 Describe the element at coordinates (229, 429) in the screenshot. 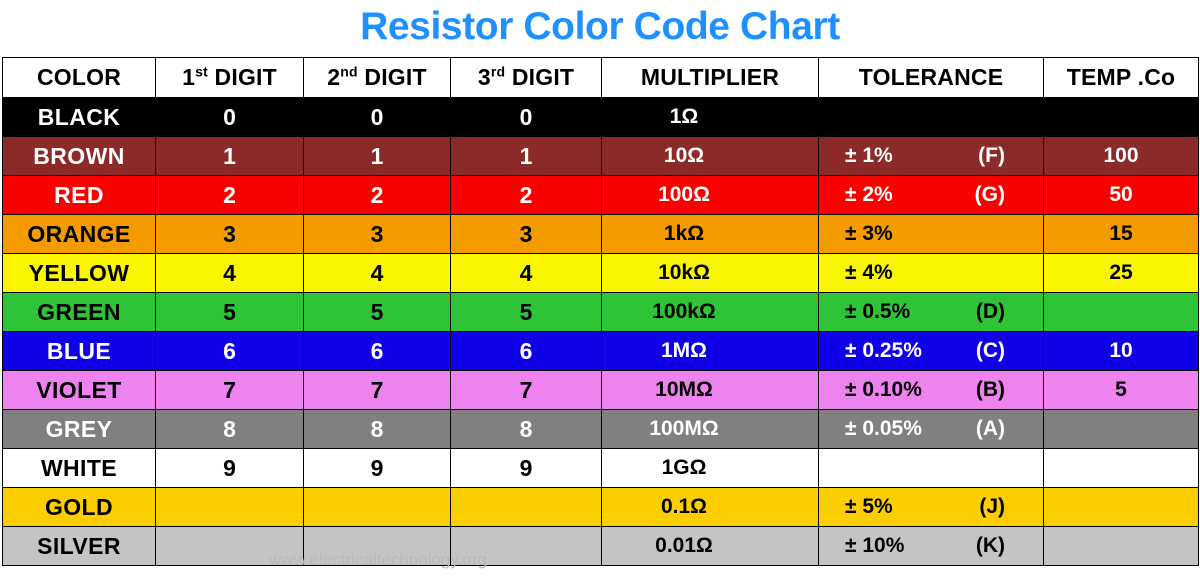

I see `cell-digit-1: 8` at that location.